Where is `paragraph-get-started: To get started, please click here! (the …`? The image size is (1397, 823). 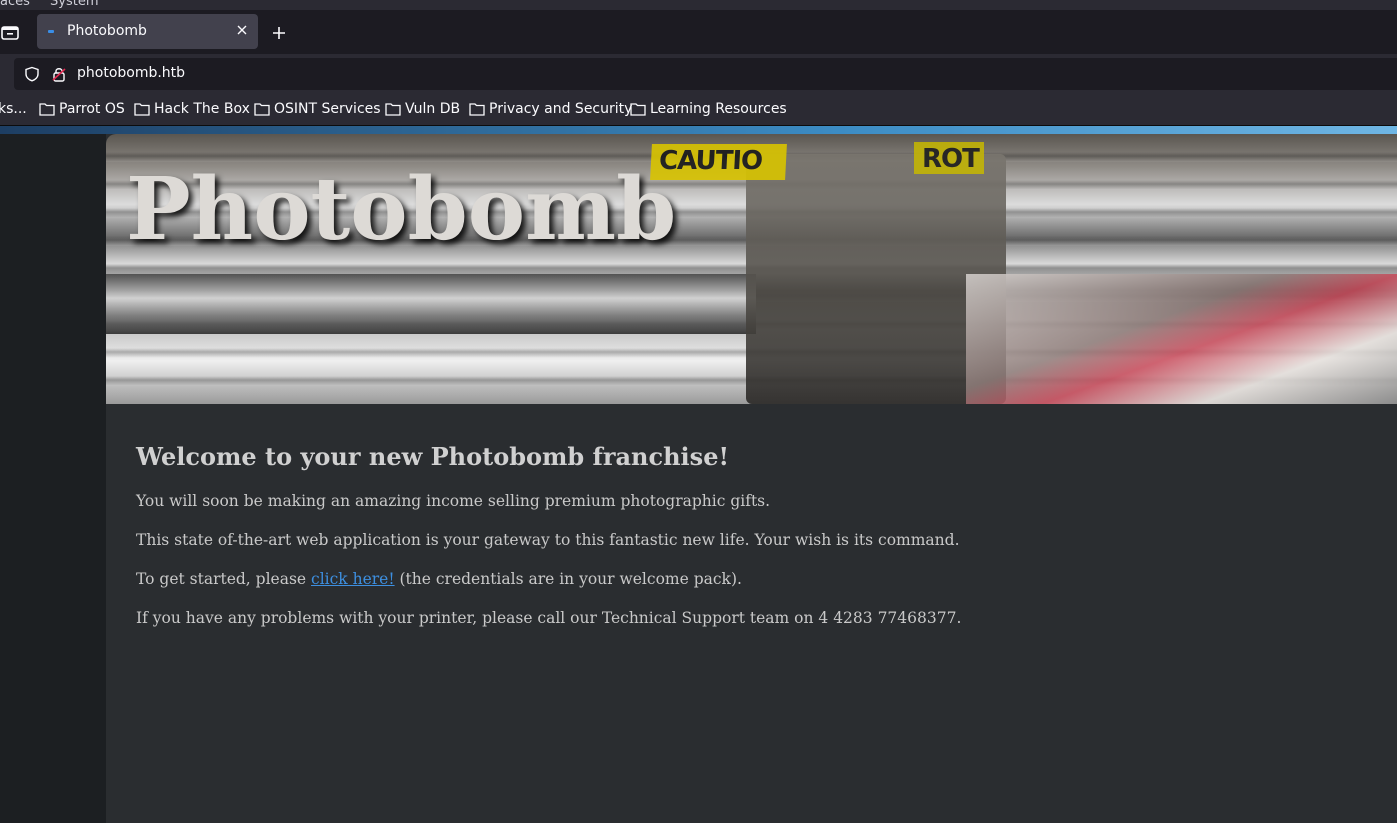 paragraph-get-started: To get started, please click here! (the … is located at coordinates (751, 579).